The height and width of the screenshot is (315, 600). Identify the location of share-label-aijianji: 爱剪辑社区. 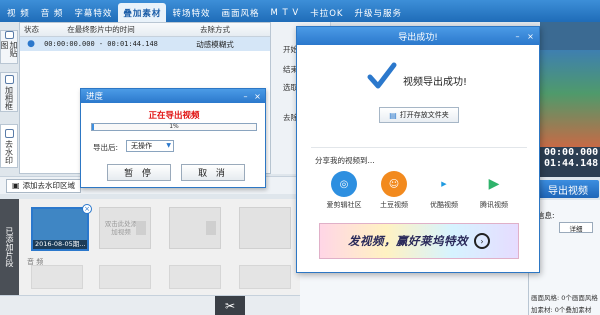
(344, 205).